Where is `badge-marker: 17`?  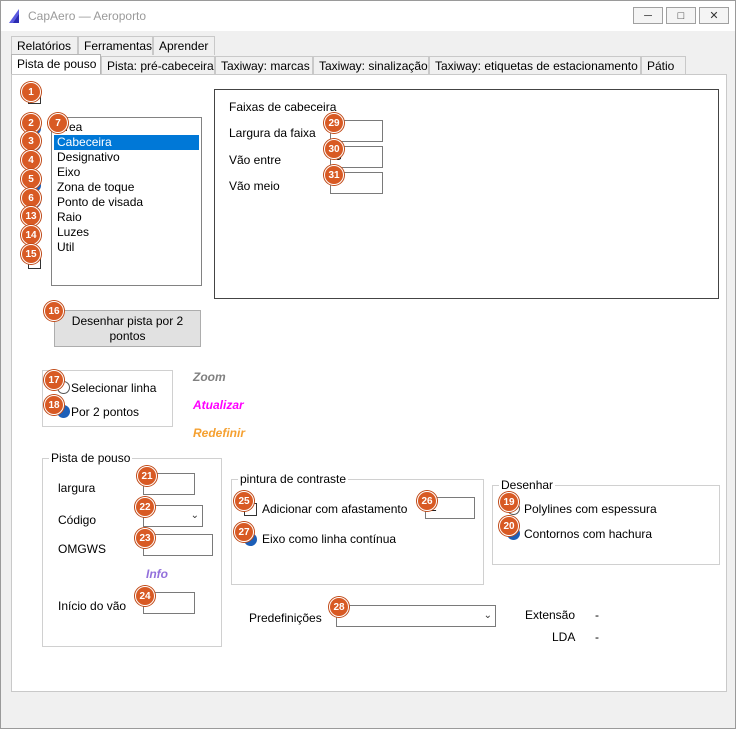 badge-marker: 17 is located at coordinates (54, 380).